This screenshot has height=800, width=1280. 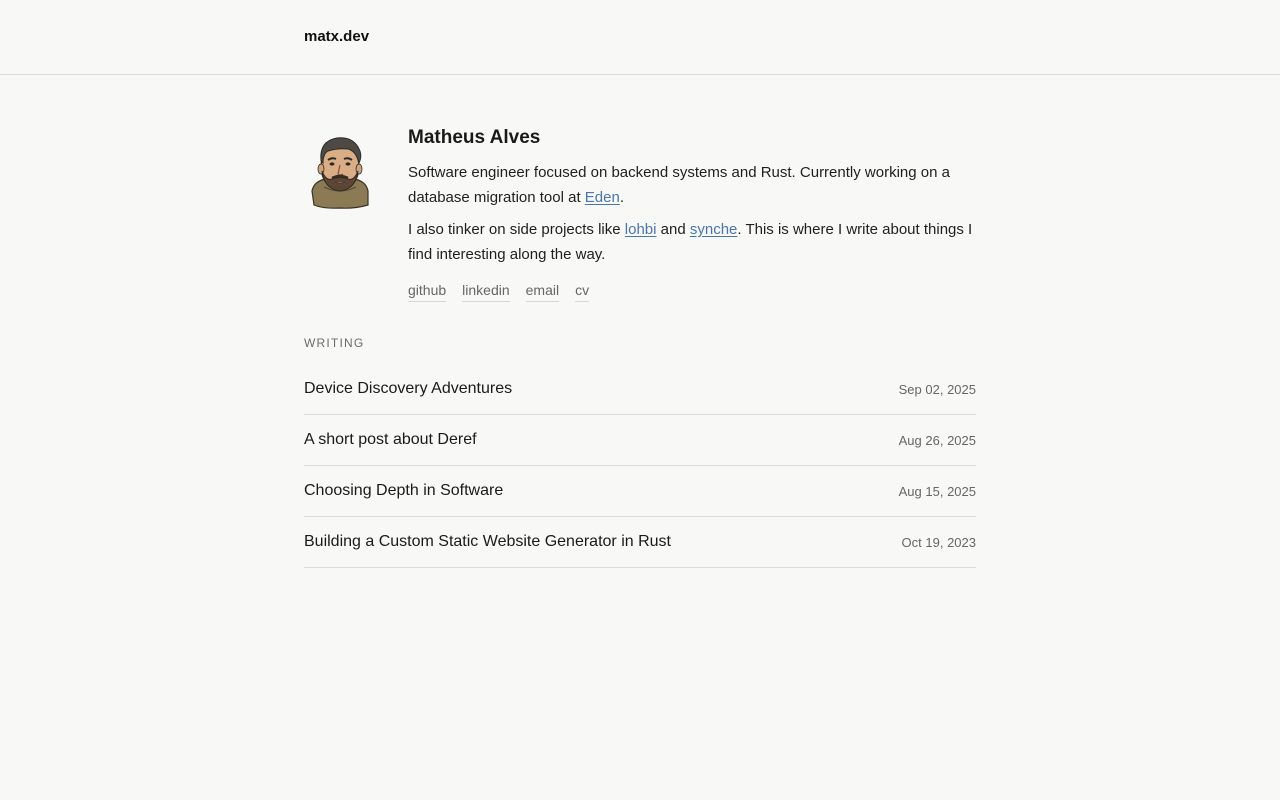 What do you see at coordinates (714, 229) in the screenshot?
I see `synche-link: synche` at bounding box center [714, 229].